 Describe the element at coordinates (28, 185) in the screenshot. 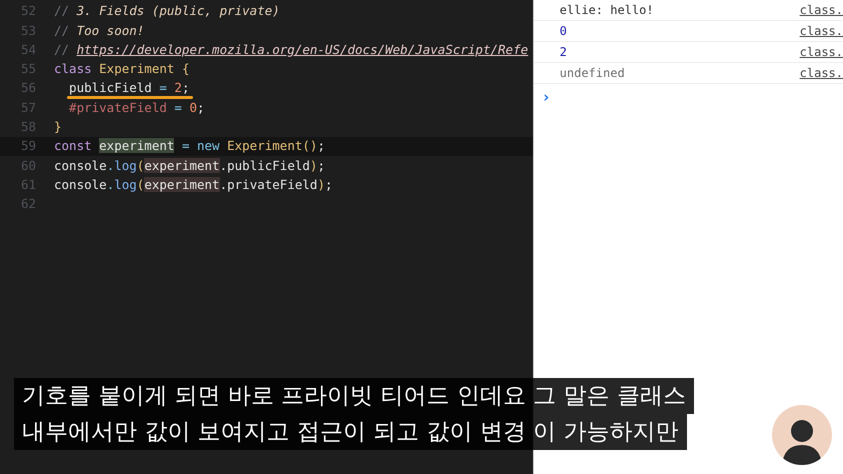

I see `line-number: 61` at that location.